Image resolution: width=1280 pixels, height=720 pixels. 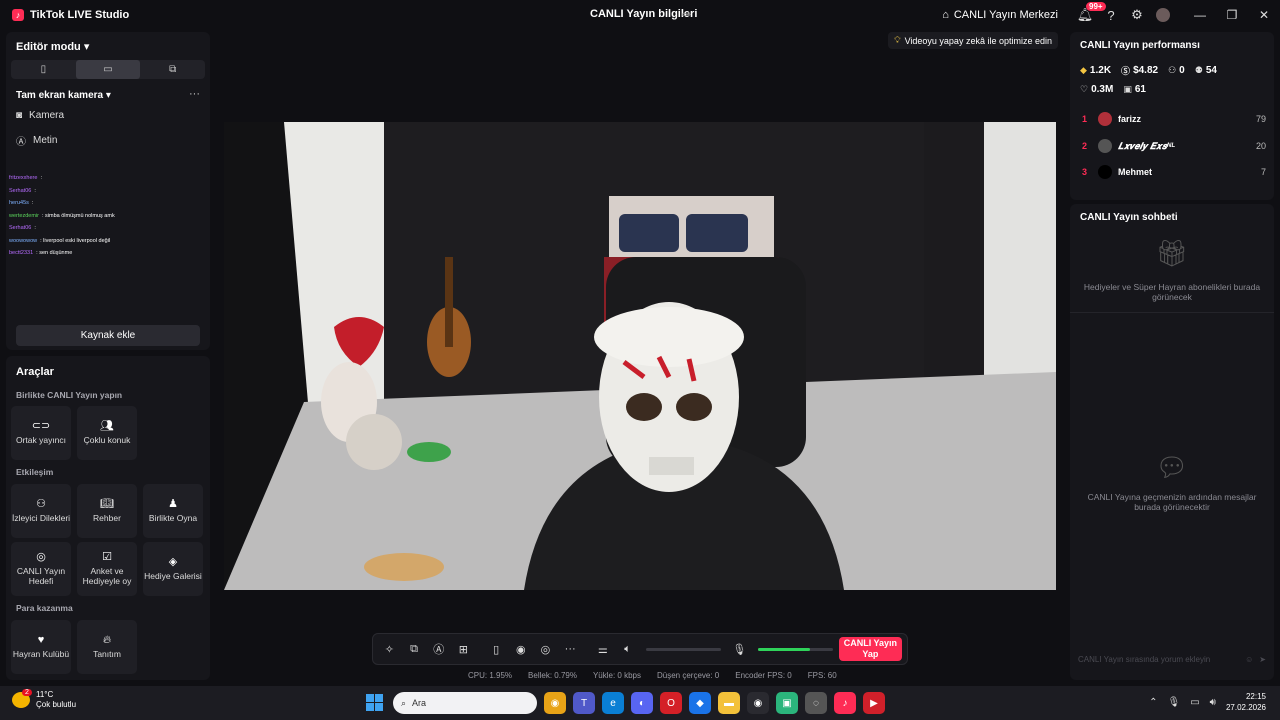 I want to click on gift-box-icon: 🎁︎, so click(x=1172, y=253).